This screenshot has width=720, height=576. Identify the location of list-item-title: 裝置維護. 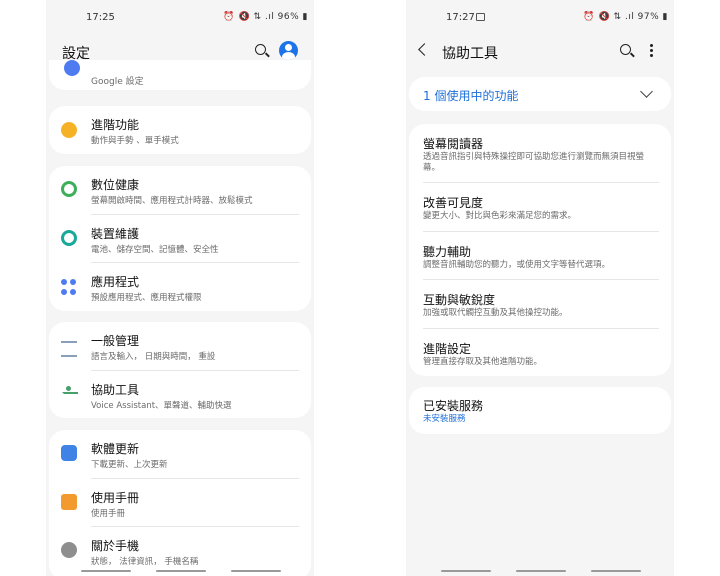
(115, 234).